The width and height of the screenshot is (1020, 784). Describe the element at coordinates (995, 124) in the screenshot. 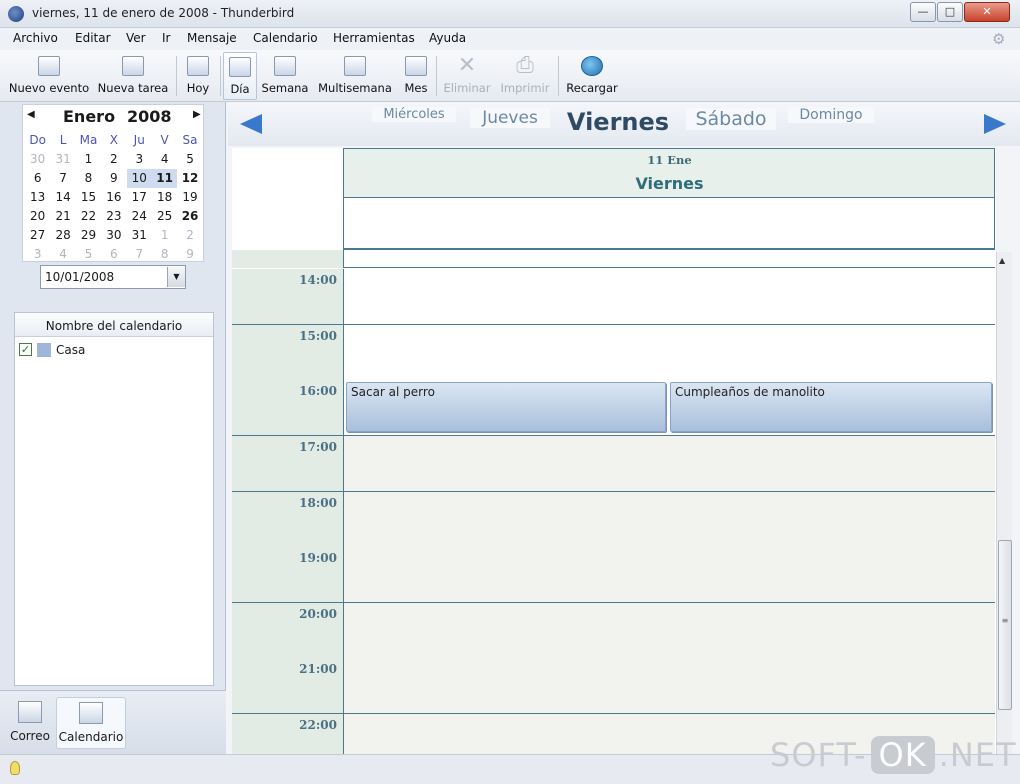

I see `next-day-arrow-icon` at that location.